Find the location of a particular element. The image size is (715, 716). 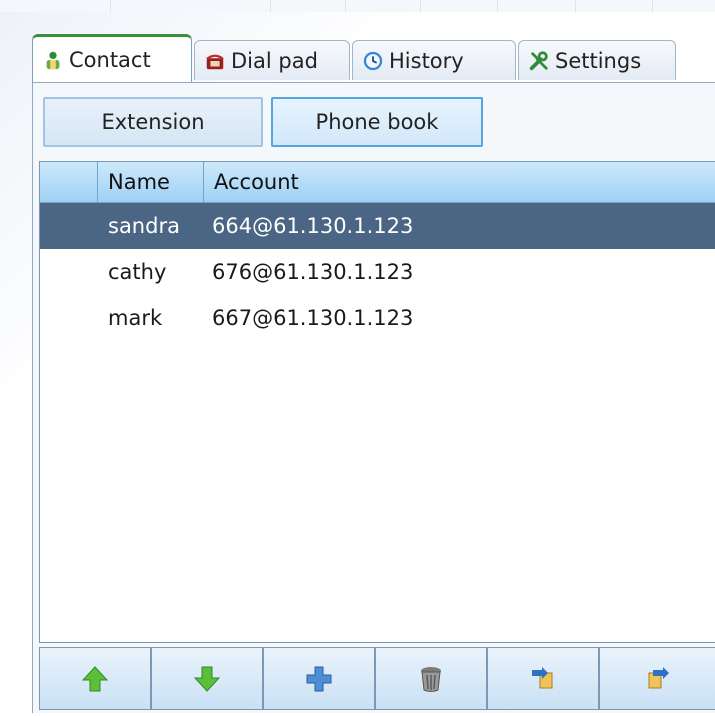

export-contacts-button is located at coordinates (657, 679).